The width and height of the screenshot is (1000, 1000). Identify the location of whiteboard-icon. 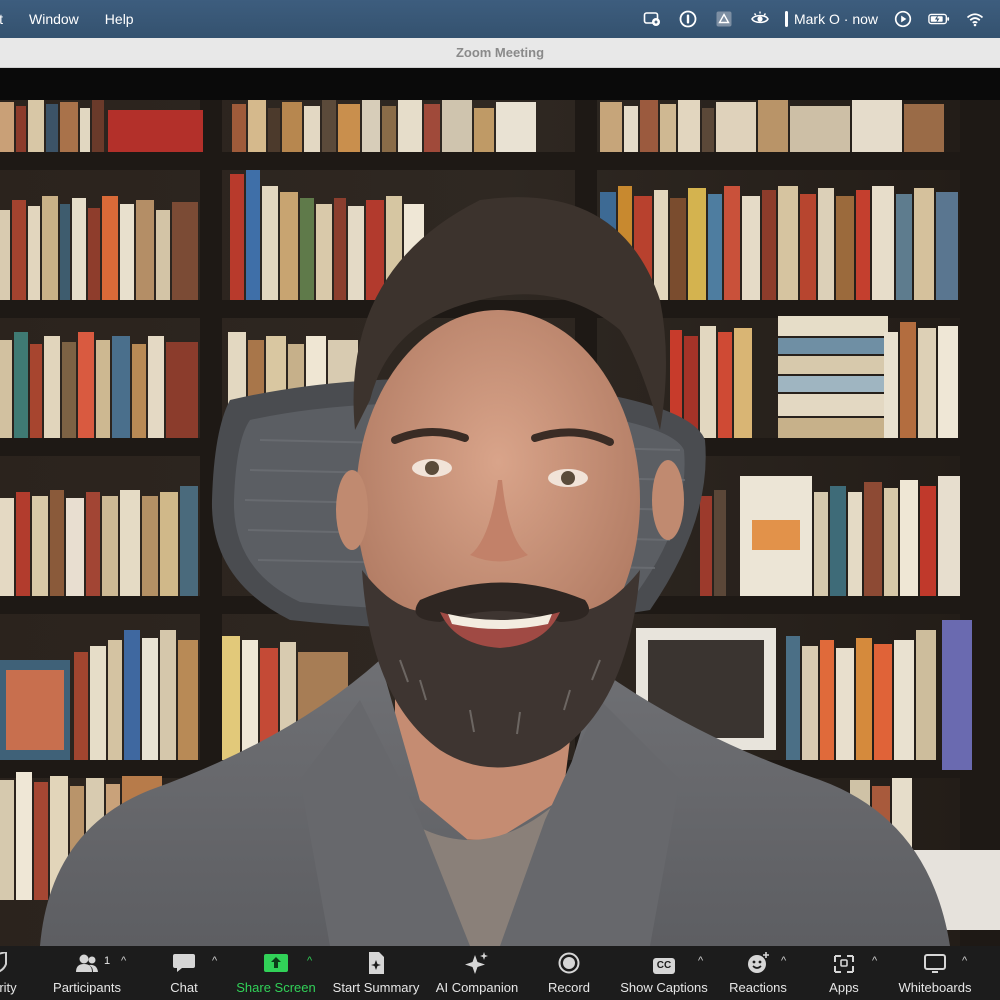
(935, 960).